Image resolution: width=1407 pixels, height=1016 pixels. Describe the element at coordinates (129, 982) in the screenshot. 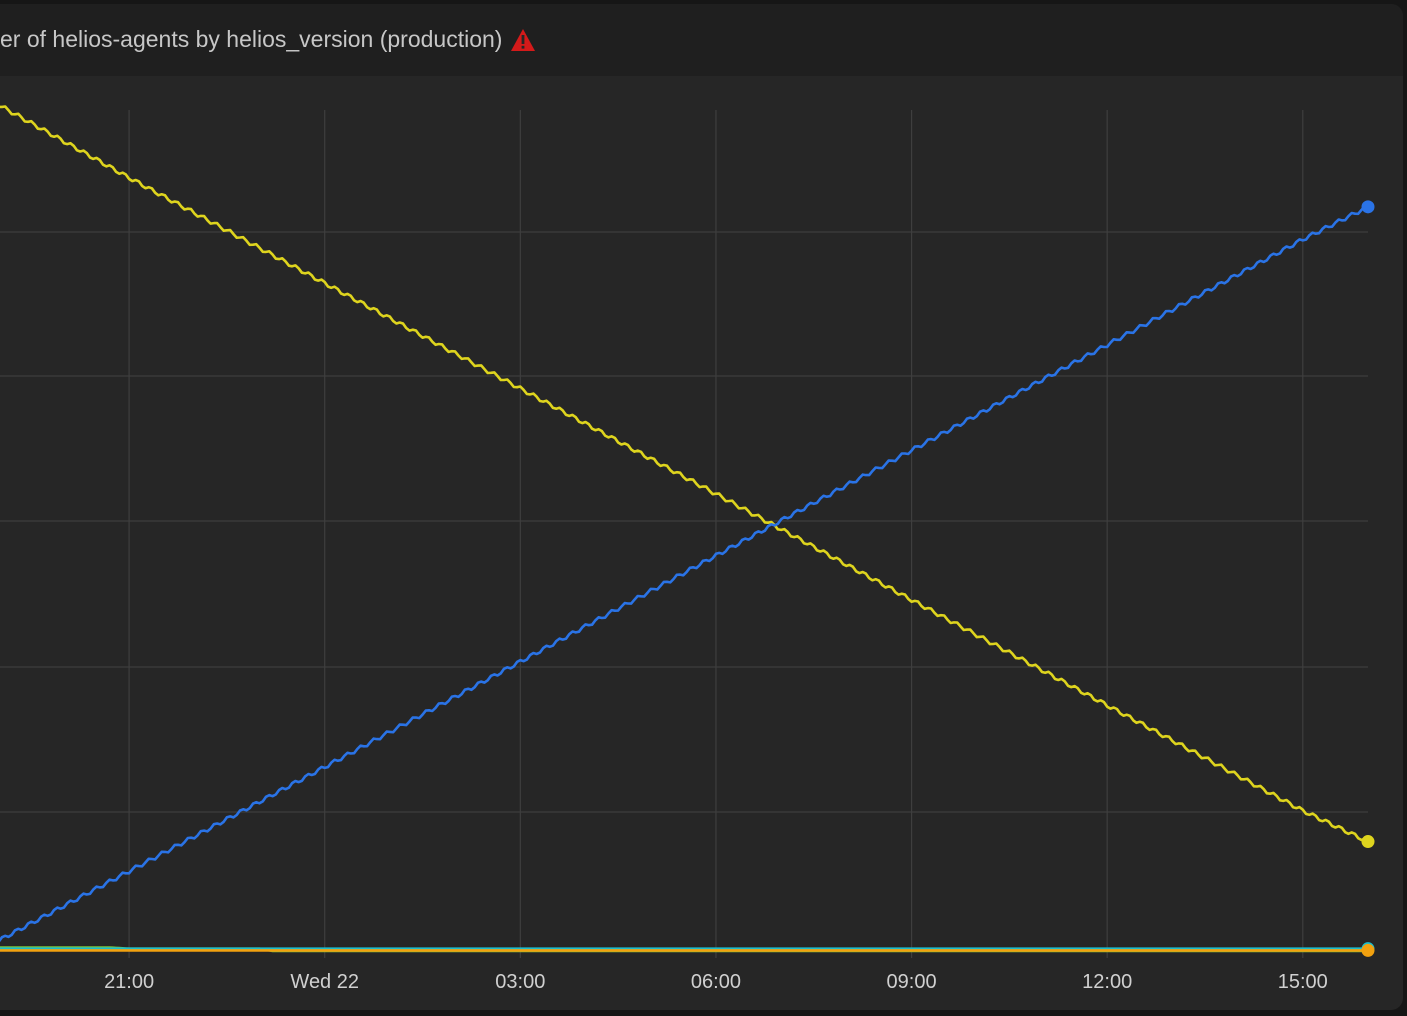

I see `x-tick-label: 21:00` at that location.